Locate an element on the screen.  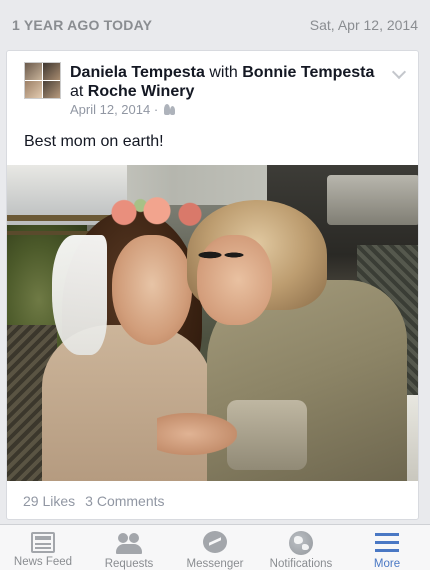
globe-icon is located at coordinates (301, 543).